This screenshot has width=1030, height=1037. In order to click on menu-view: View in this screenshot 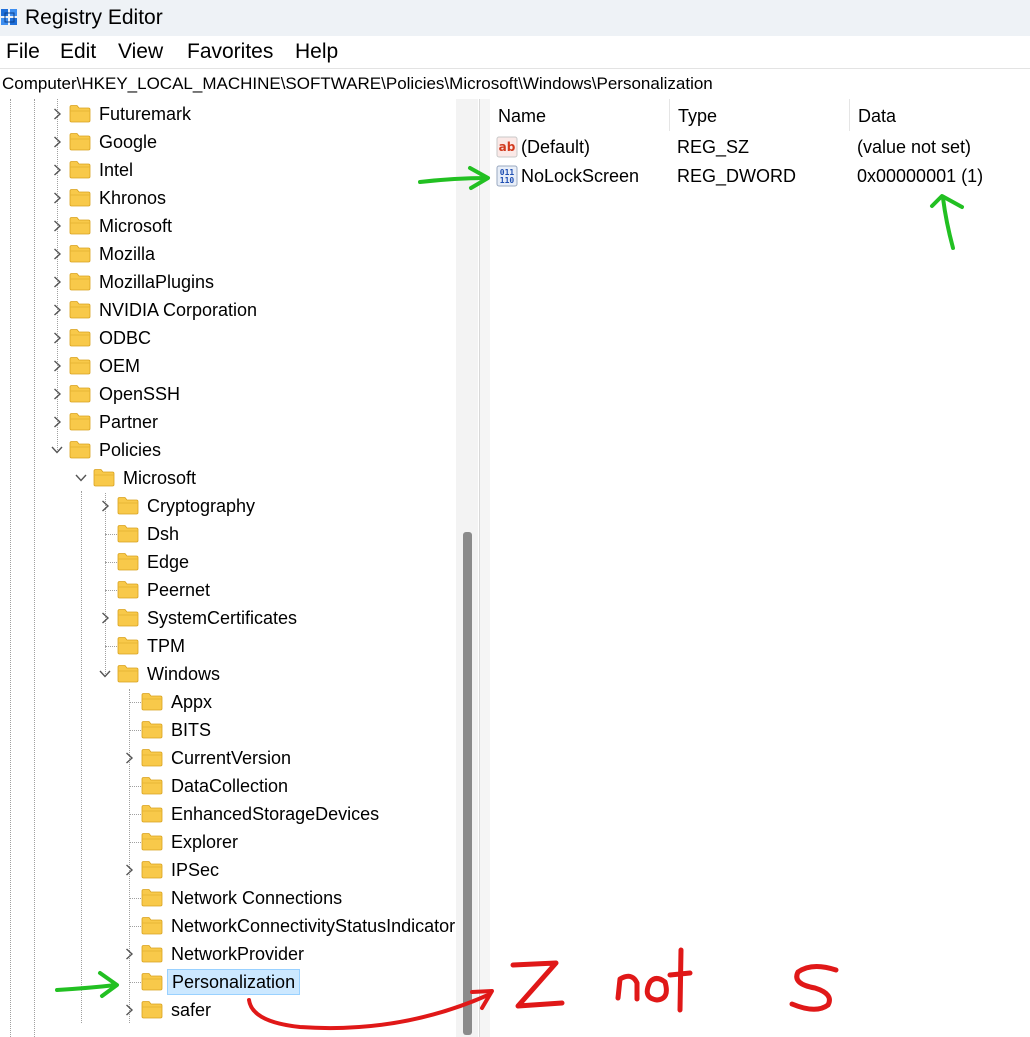, I will do `click(140, 52)`.